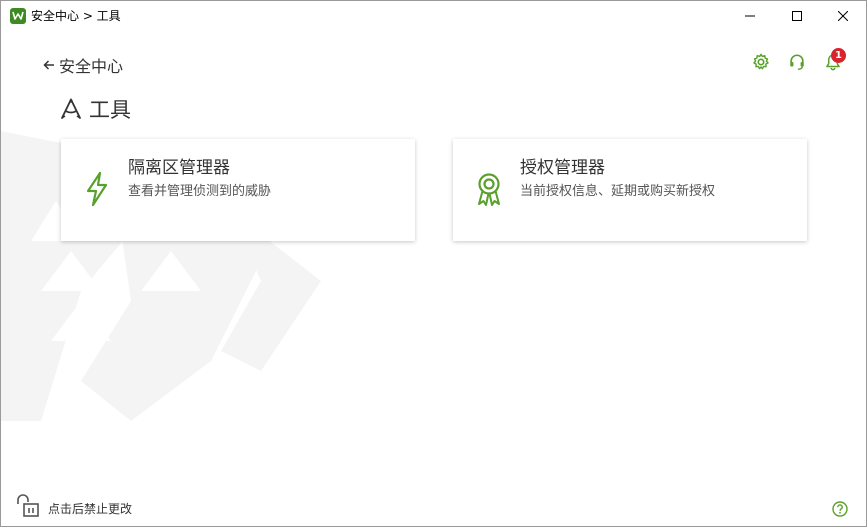 The image size is (867, 527). What do you see at coordinates (18, 16) in the screenshot?
I see `drweb-spider-icon` at bounding box center [18, 16].